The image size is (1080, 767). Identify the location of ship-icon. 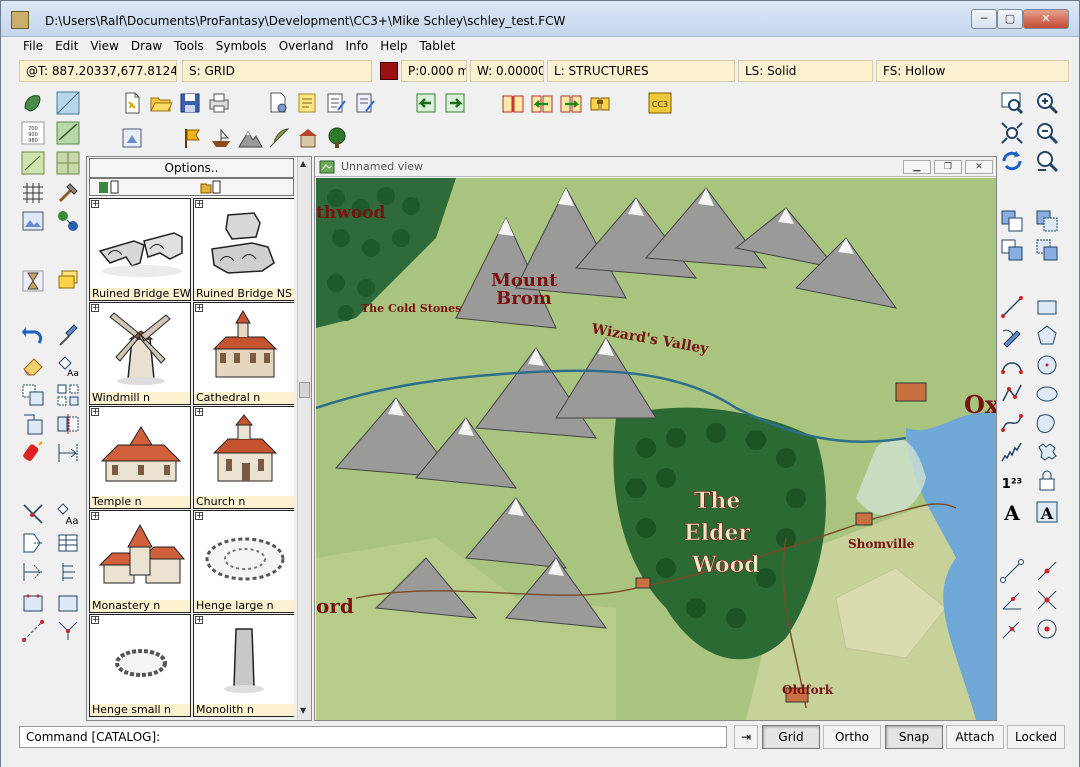
(221, 138).